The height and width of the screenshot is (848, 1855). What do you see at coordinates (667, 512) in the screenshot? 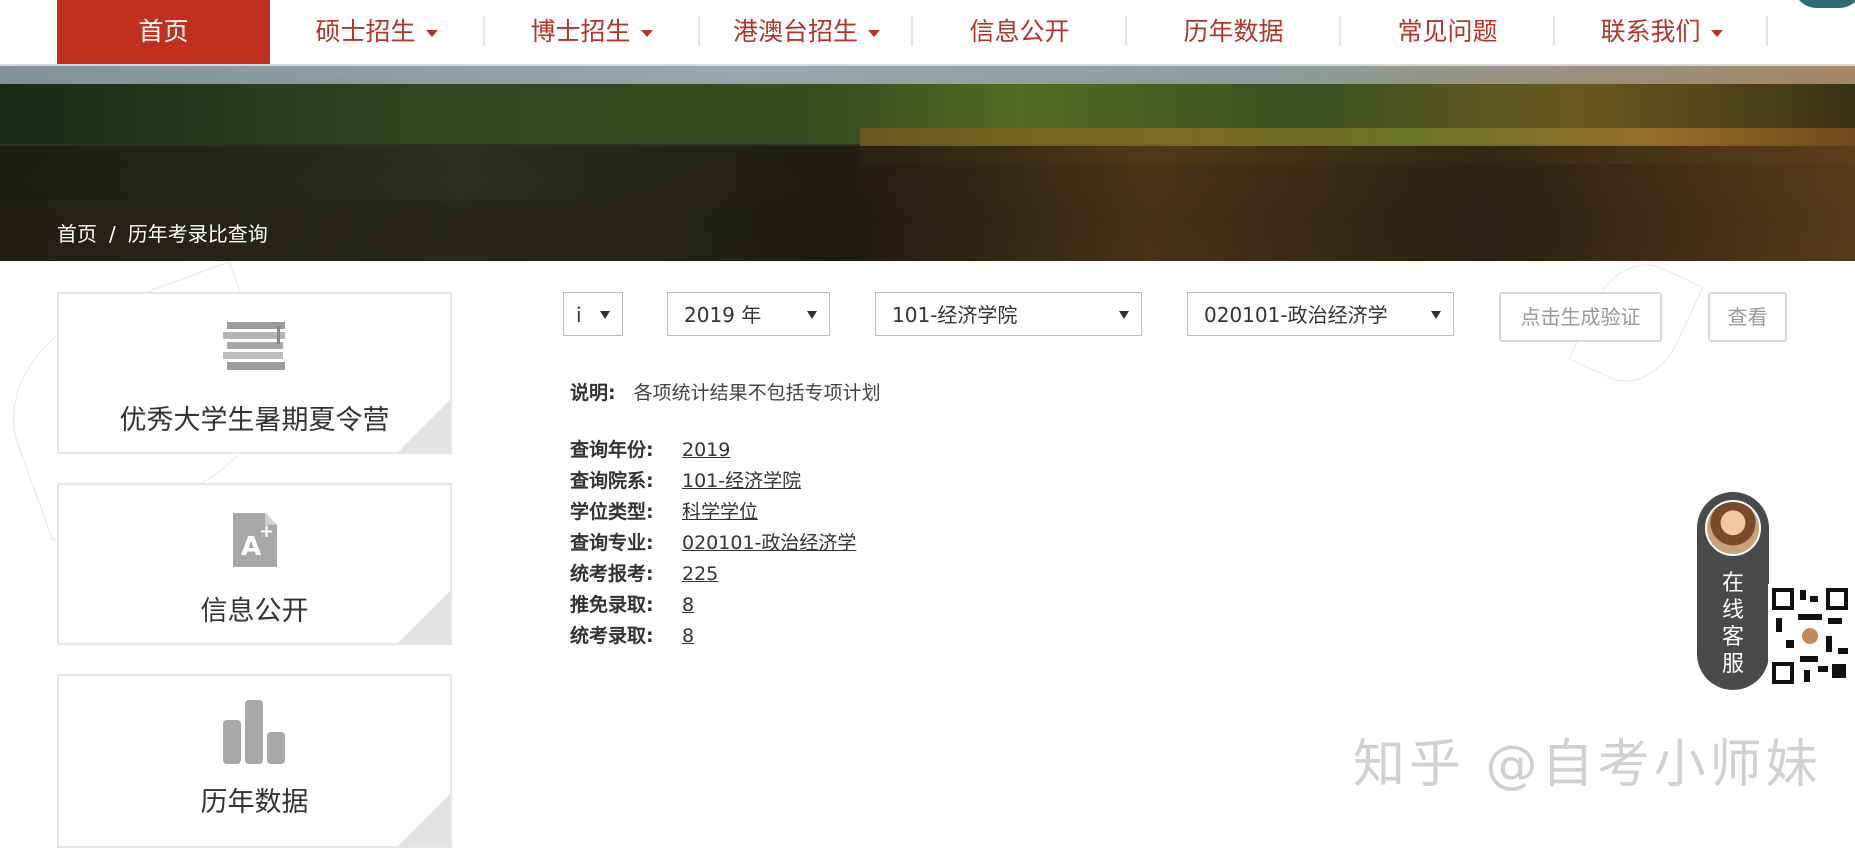
I see `result-row-degree-type: 学位类型: 科学学位` at bounding box center [667, 512].